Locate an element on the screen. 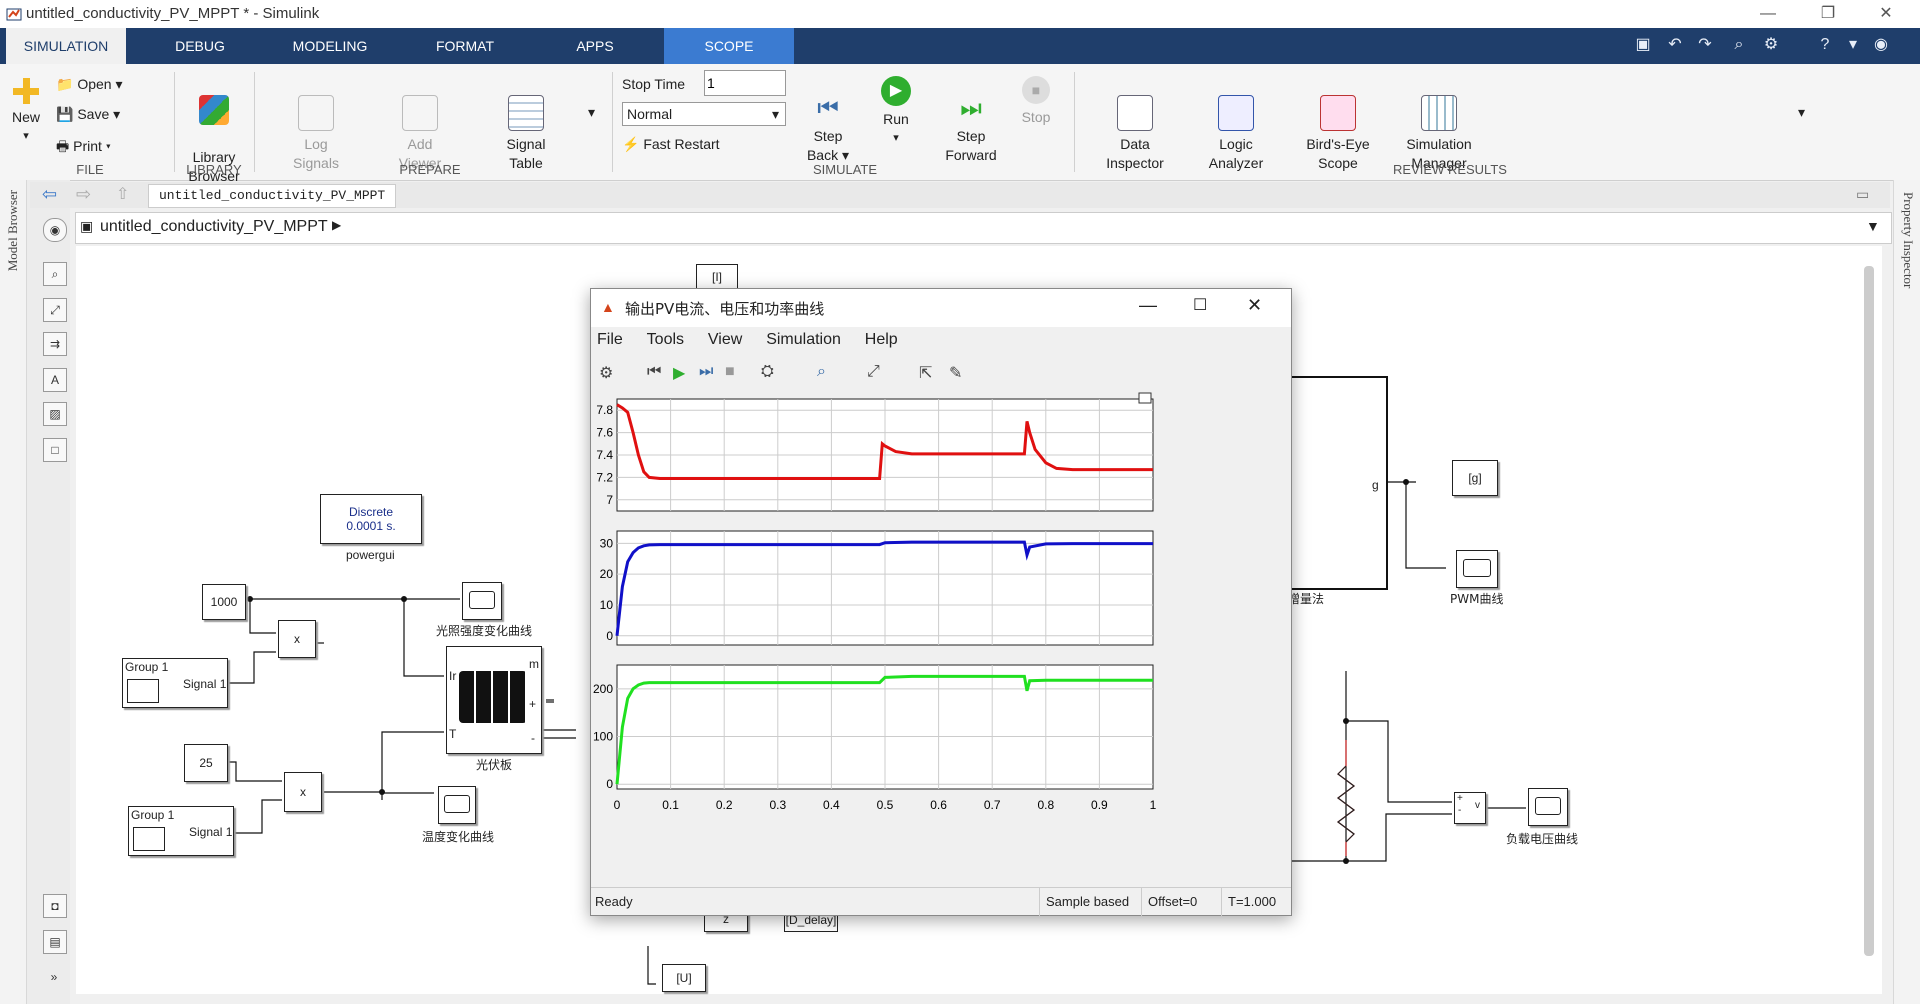 The height and width of the screenshot is (1004, 1920). new-button: New ▾ is located at coordinates (26, 112).